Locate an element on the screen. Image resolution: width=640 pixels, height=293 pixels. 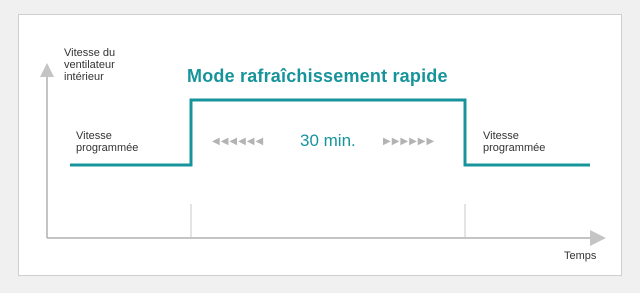
right-arrows-icon: ▶▶▶▶▶▶ is located at coordinates (409, 141).